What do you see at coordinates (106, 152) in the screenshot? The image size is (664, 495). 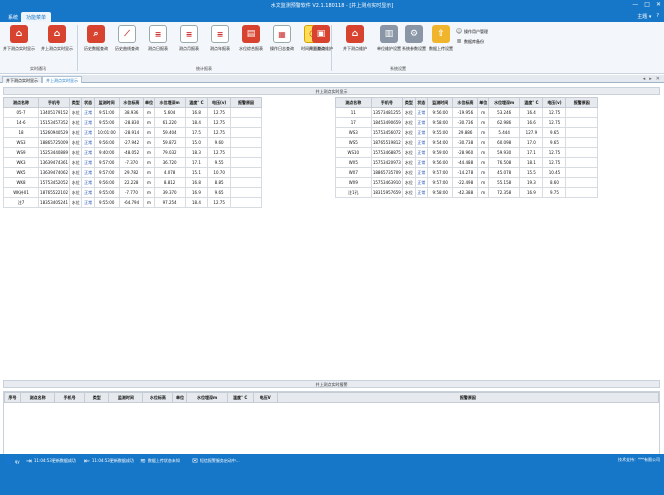 I see `table-cell: 9:40:00` at bounding box center [106, 152].